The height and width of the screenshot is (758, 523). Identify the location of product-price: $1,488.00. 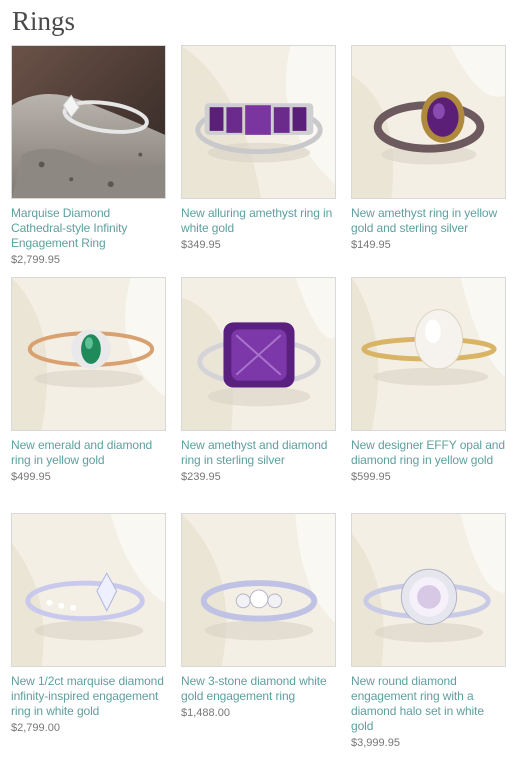
(205, 713).